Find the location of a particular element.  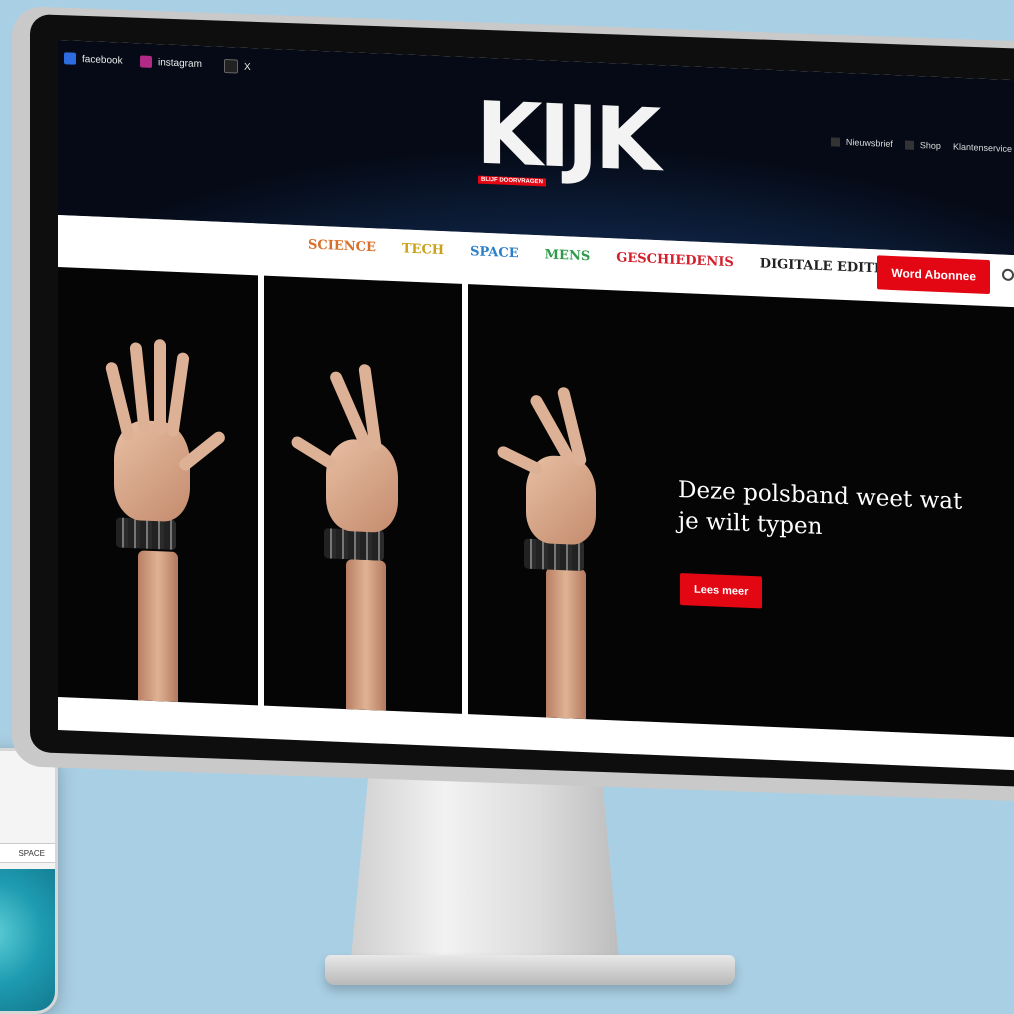

top-links: Nieuwsbrief Shop Klantenservice is located at coordinates (921, 145).